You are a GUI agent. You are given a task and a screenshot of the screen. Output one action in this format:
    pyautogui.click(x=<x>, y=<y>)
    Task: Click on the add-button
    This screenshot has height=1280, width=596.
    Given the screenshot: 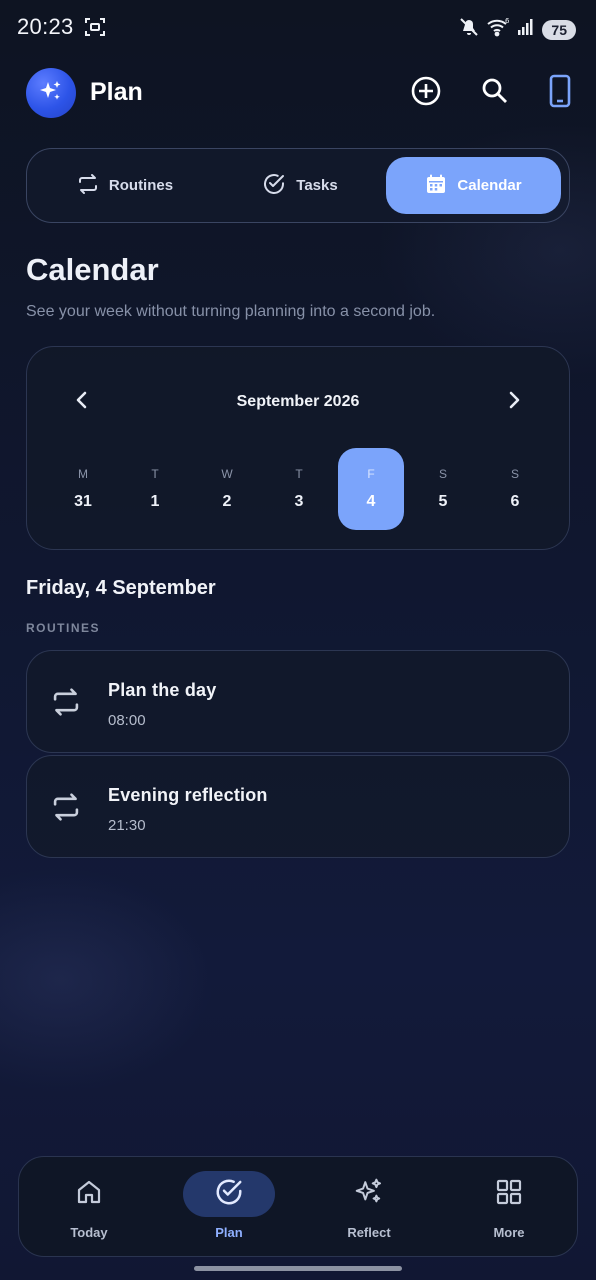 What is the action you would take?
    pyautogui.click(x=426, y=93)
    